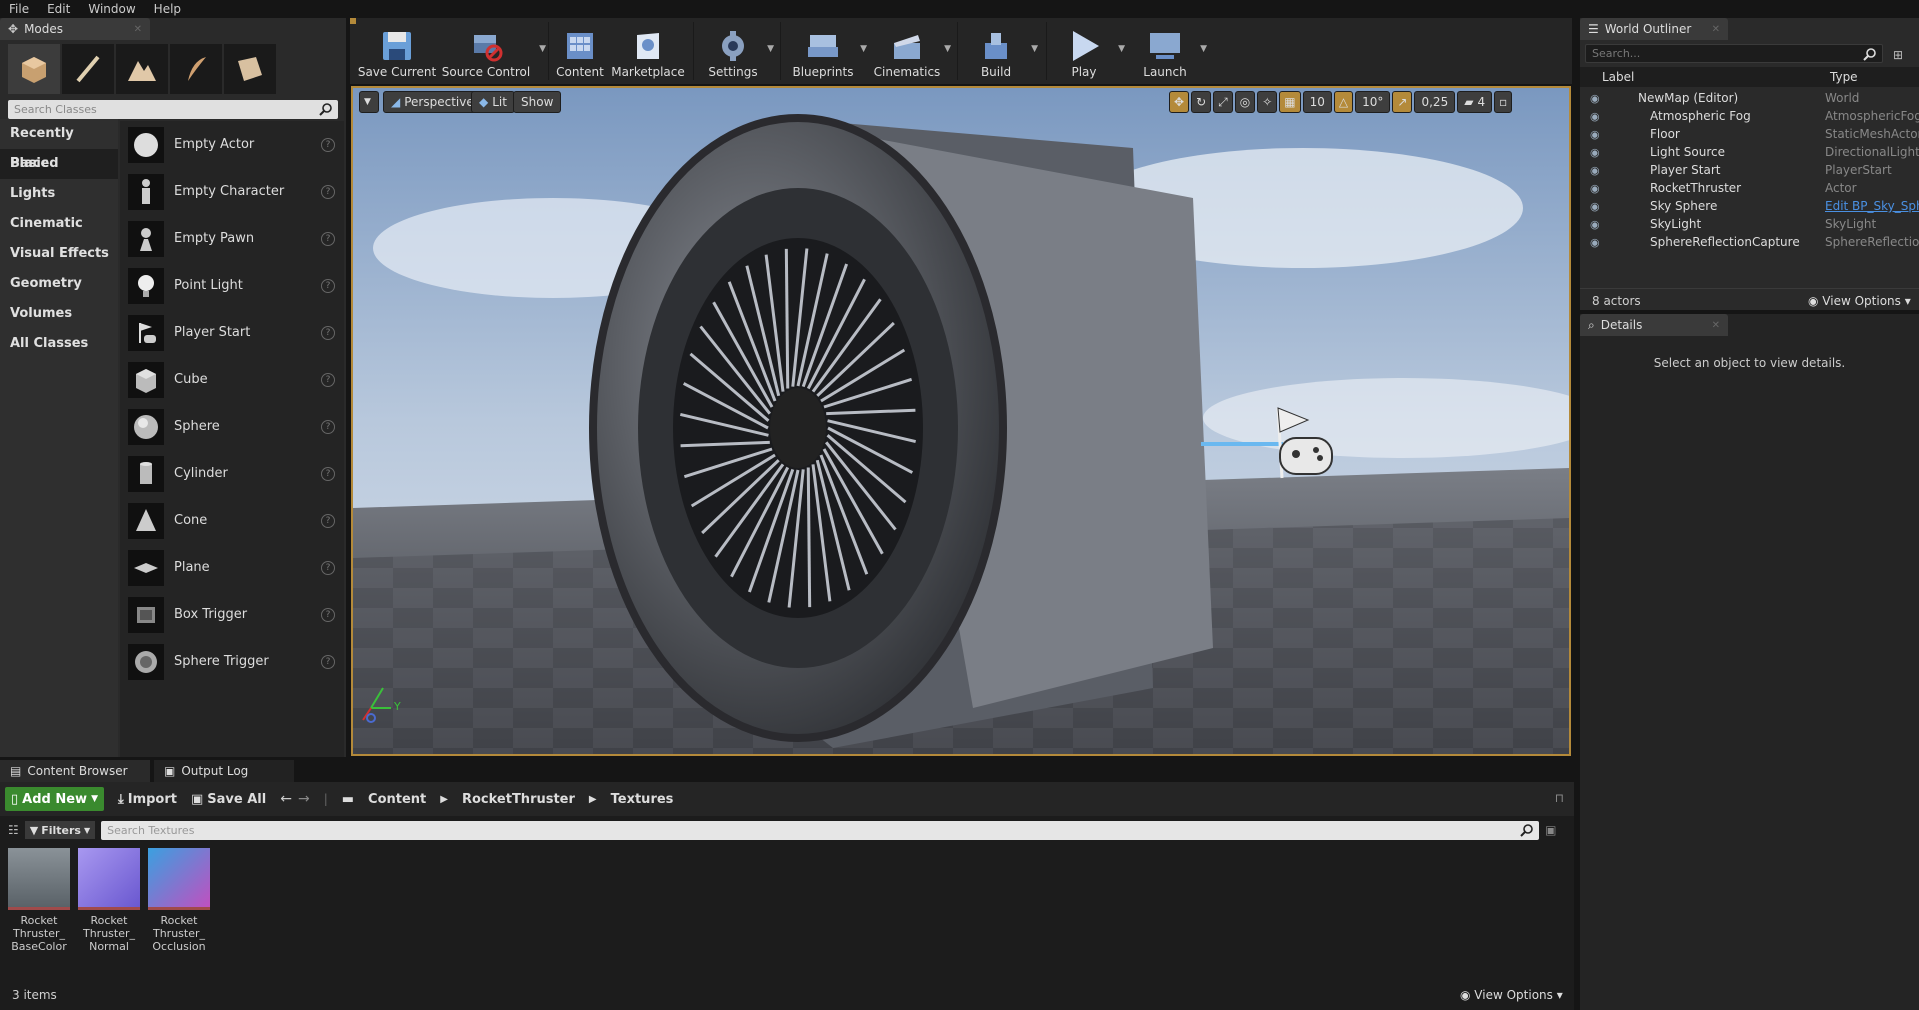 This screenshot has height=1010, width=1919. Describe the element at coordinates (59, 194) in the screenshot. I see `category-lights: Lights` at that location.